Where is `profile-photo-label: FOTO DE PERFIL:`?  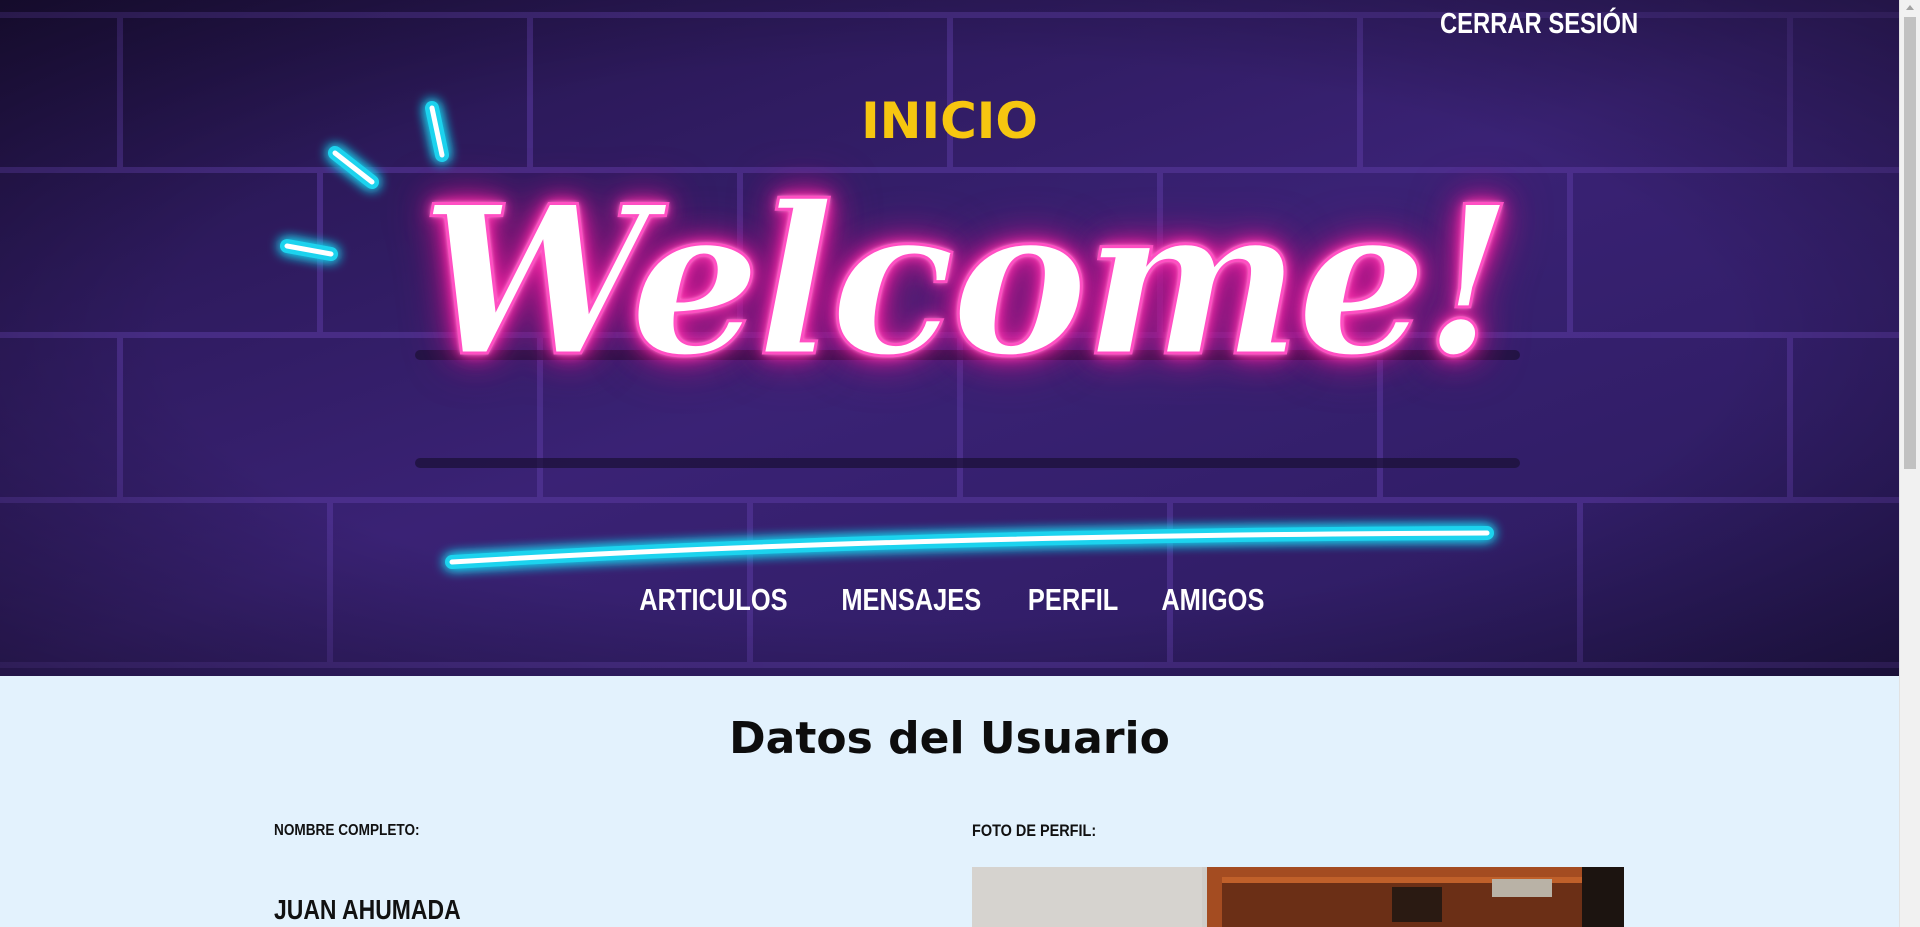 profile-photo-label: FOTO DE PERFIL: is located at coordinates (1034, 830).